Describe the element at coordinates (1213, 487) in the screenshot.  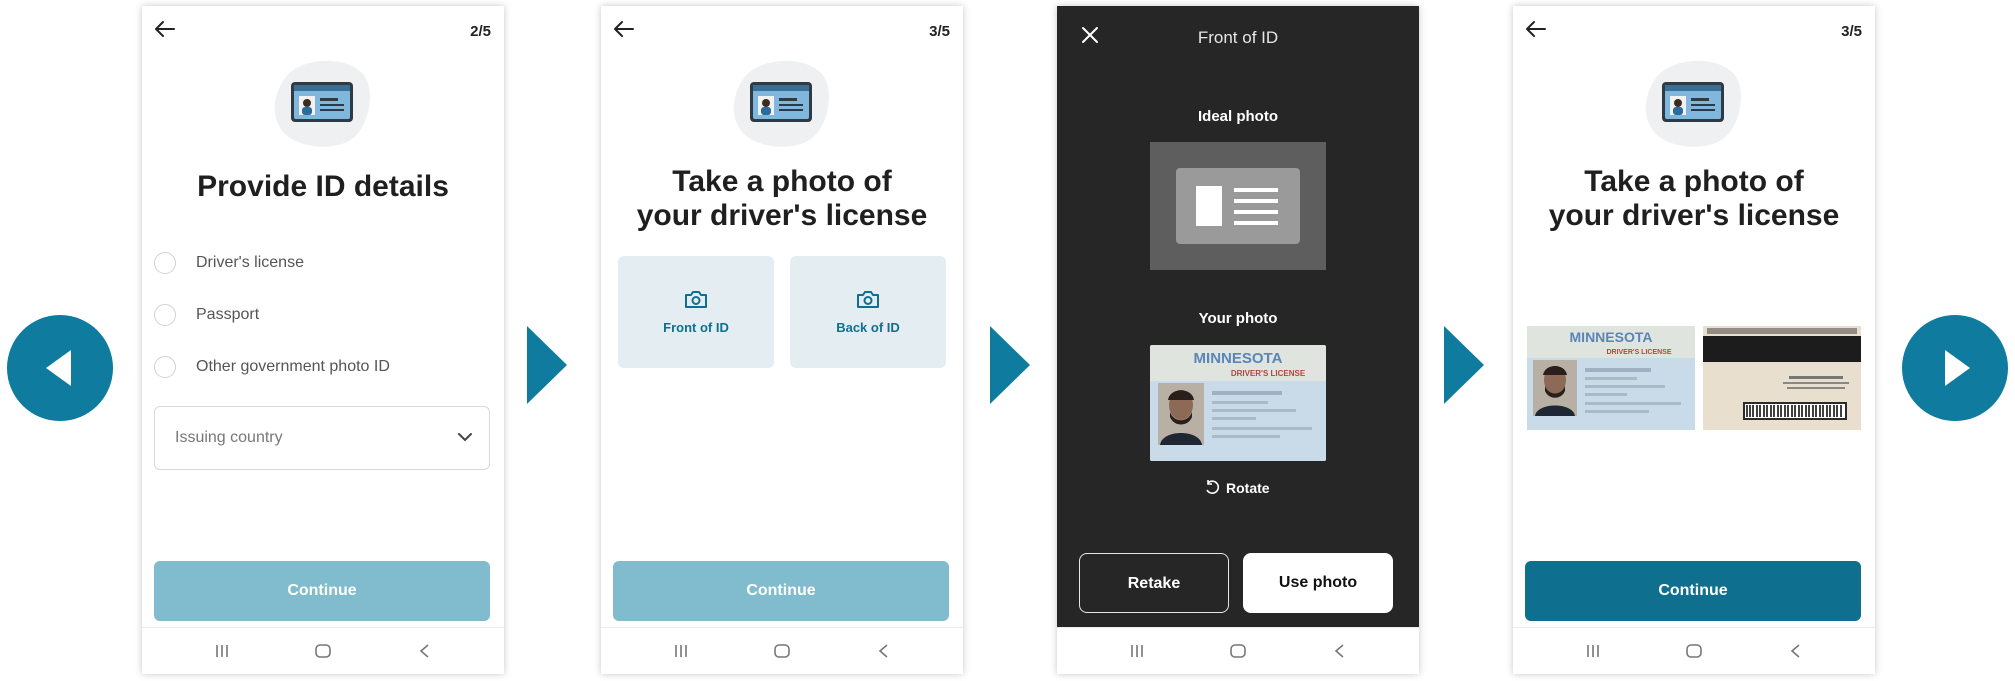
I see `rotate-icon` at that location.